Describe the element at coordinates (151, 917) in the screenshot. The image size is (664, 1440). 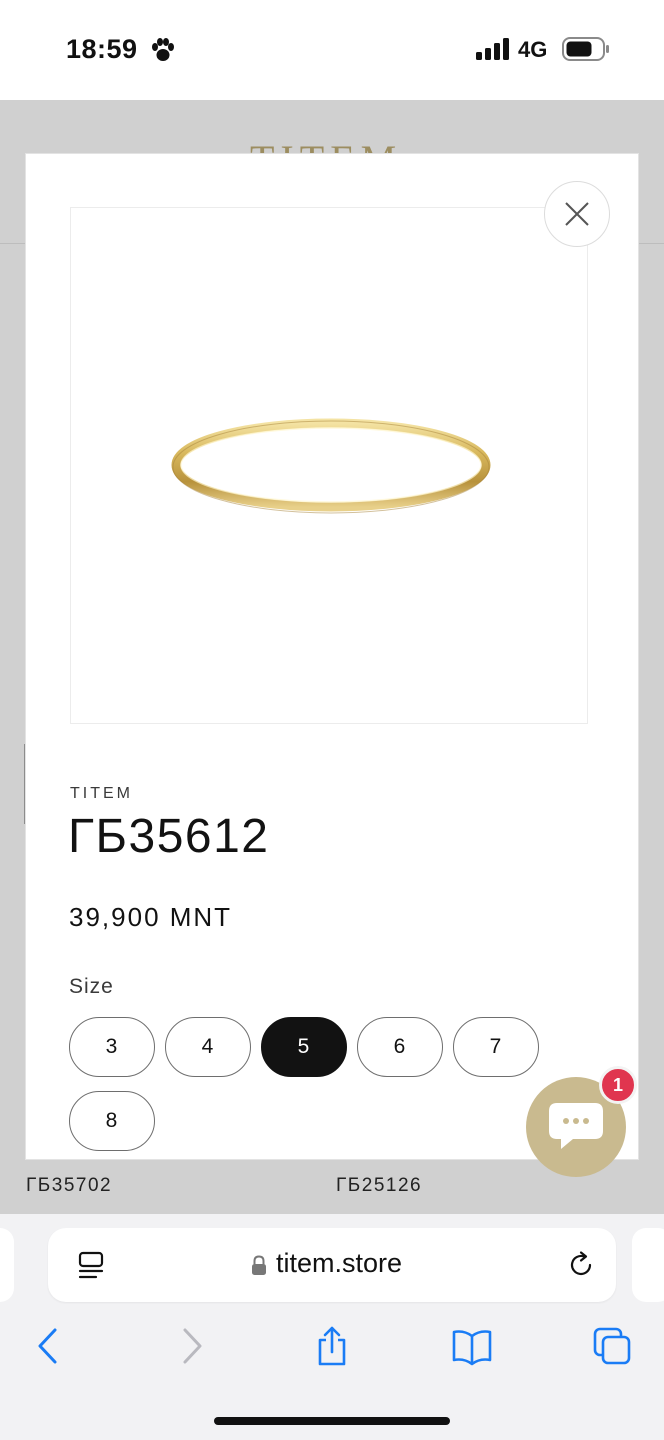
I see `product-price: 39,900 MNT` at that location.